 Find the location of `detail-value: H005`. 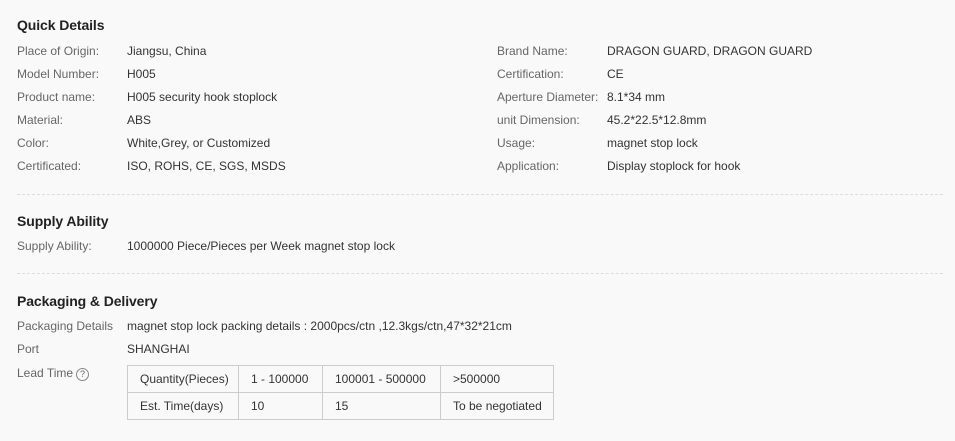

detail-value: H005 is located at coordinates (141, 74).